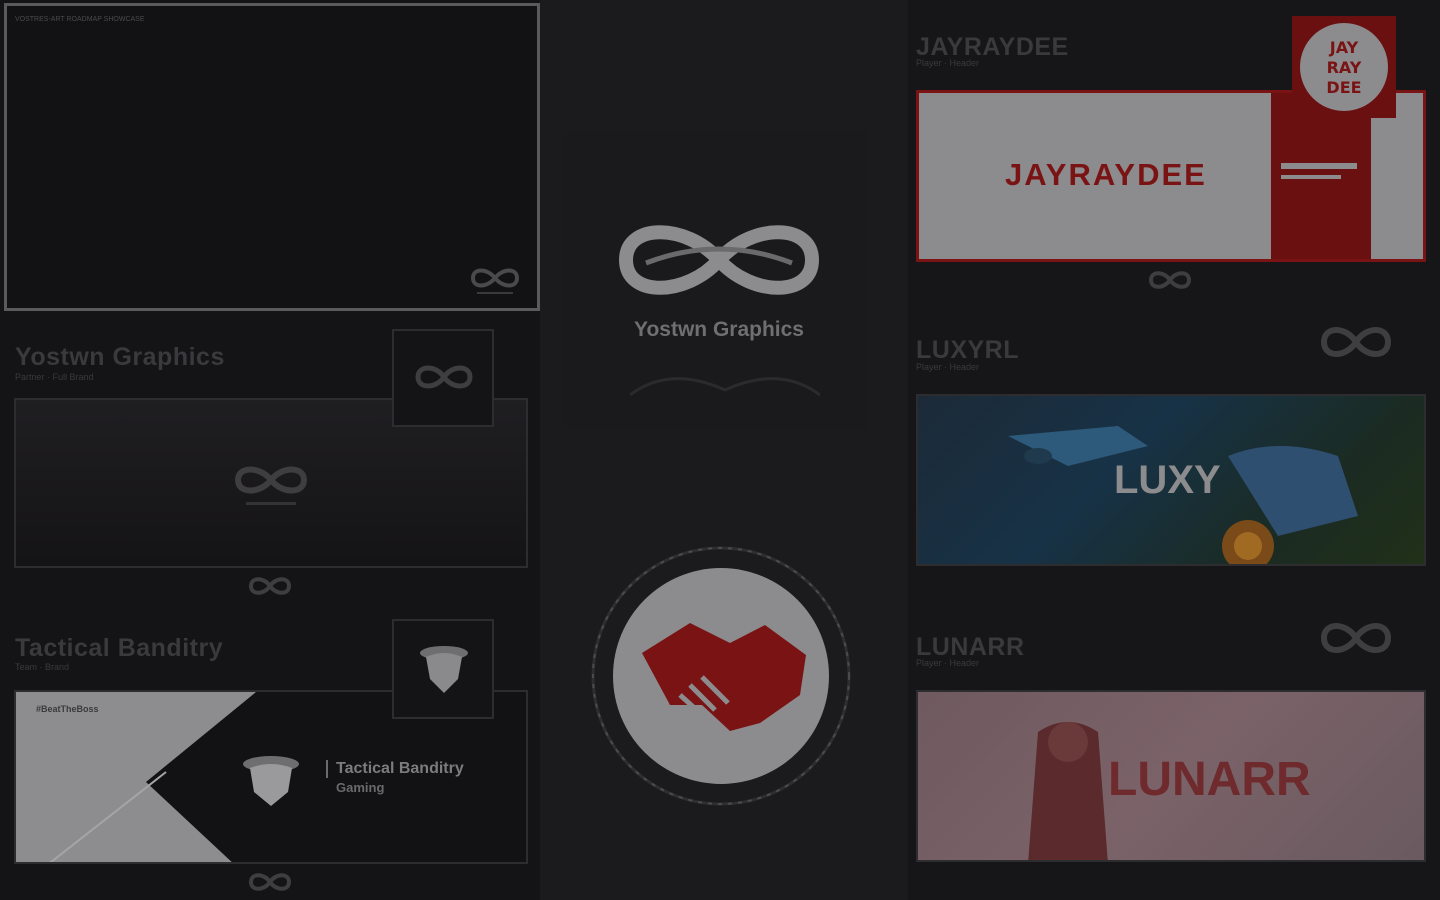 The image size is (1440, 900). What do you see at coordinates (1343, 87) in the screenshot?
I see `svg-text: DEE` at bounding box center [1343, 87].